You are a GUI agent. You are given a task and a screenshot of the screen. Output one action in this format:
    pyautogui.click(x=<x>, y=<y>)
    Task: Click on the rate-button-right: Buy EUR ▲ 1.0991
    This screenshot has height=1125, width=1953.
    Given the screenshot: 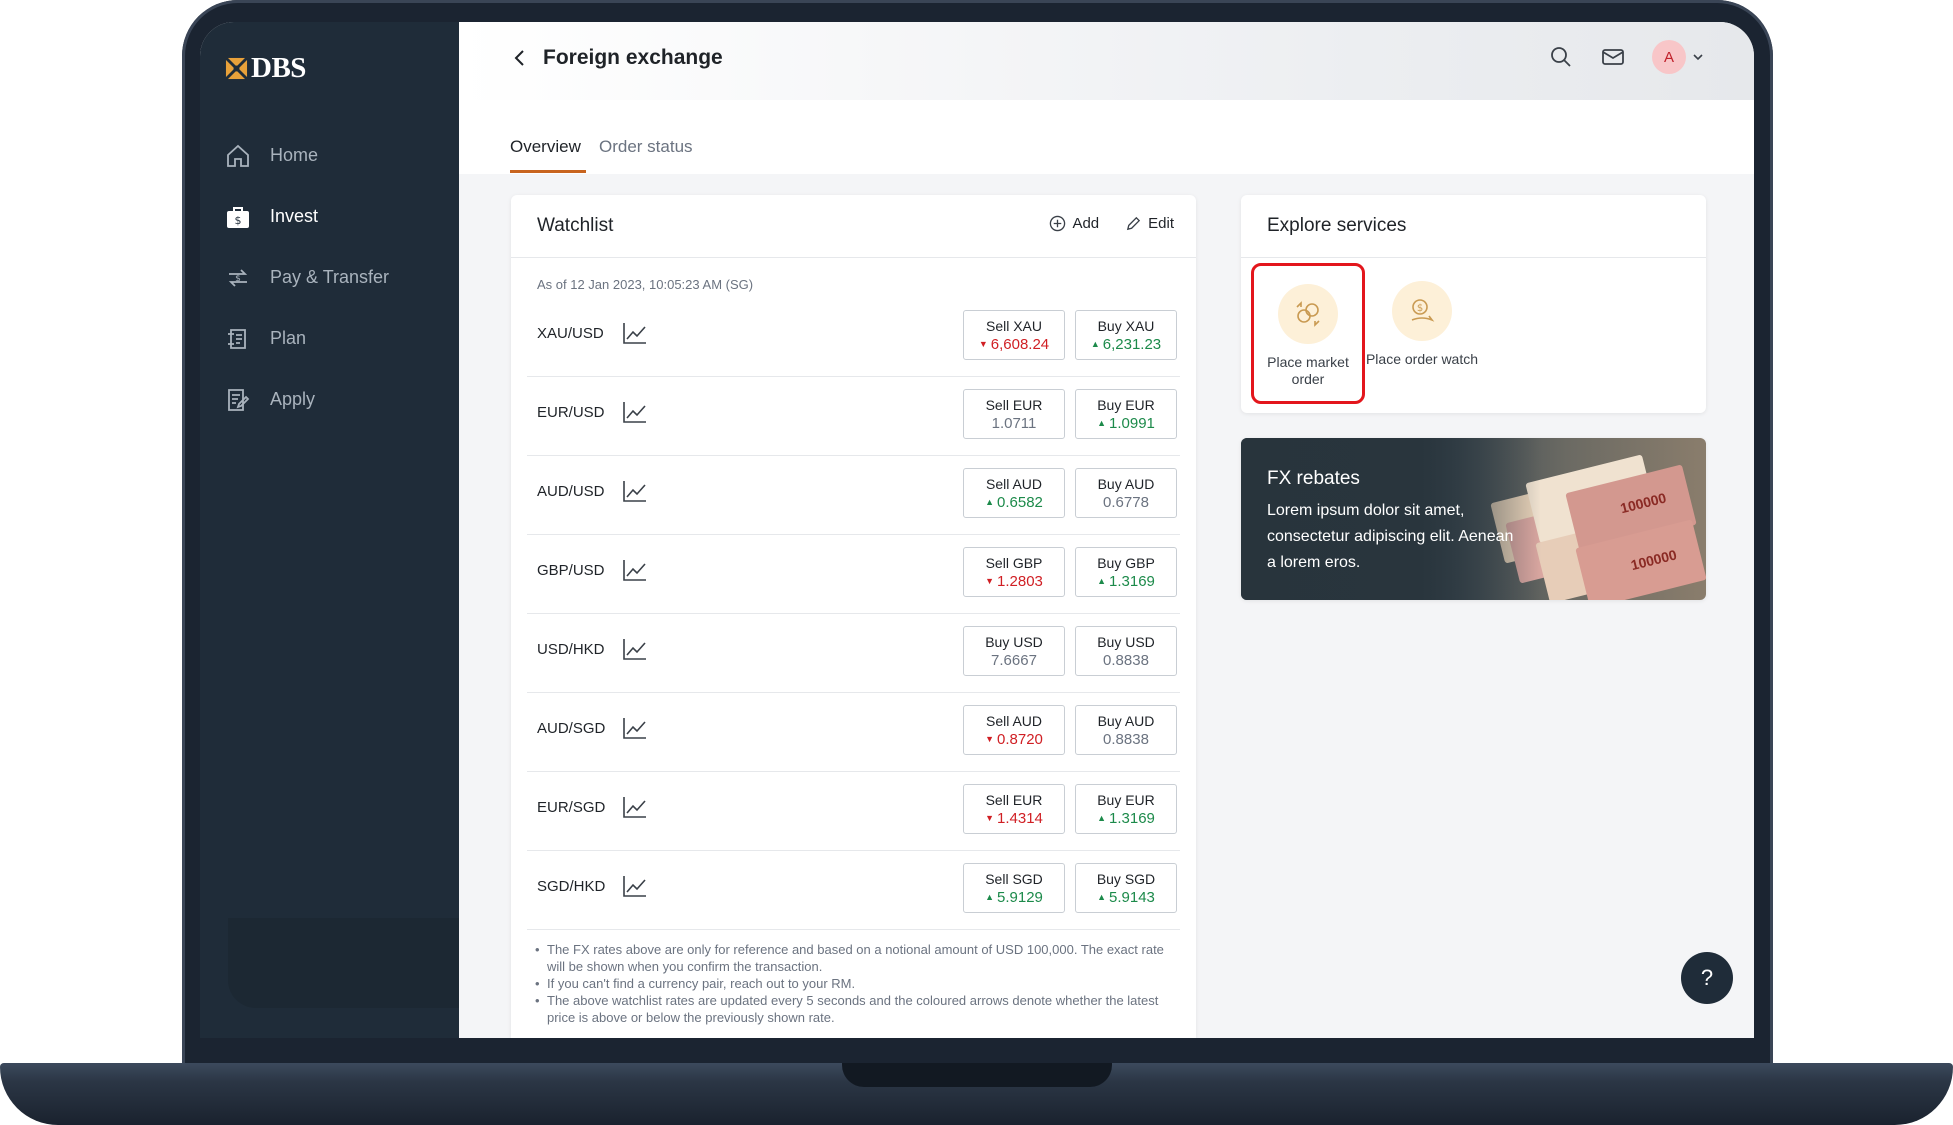 What is the action you would take?
    pyautogui.click(x=1126, y=414)
    